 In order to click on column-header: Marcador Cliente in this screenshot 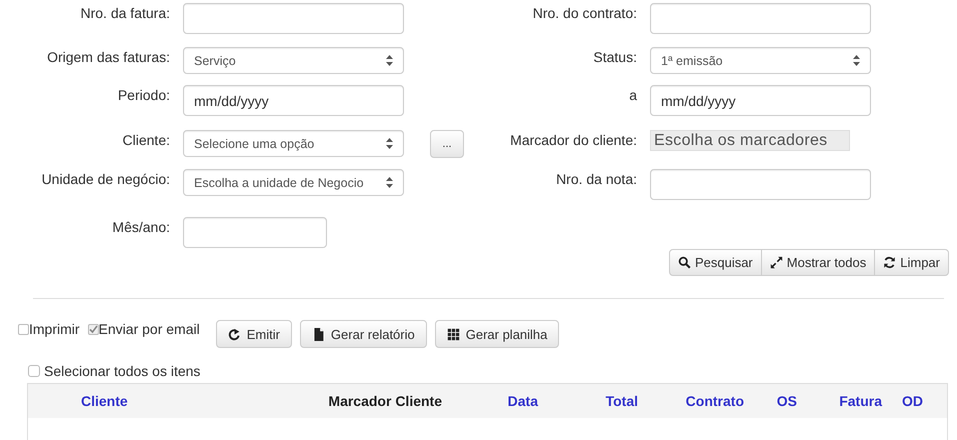, I will do `click(384, 401)`.